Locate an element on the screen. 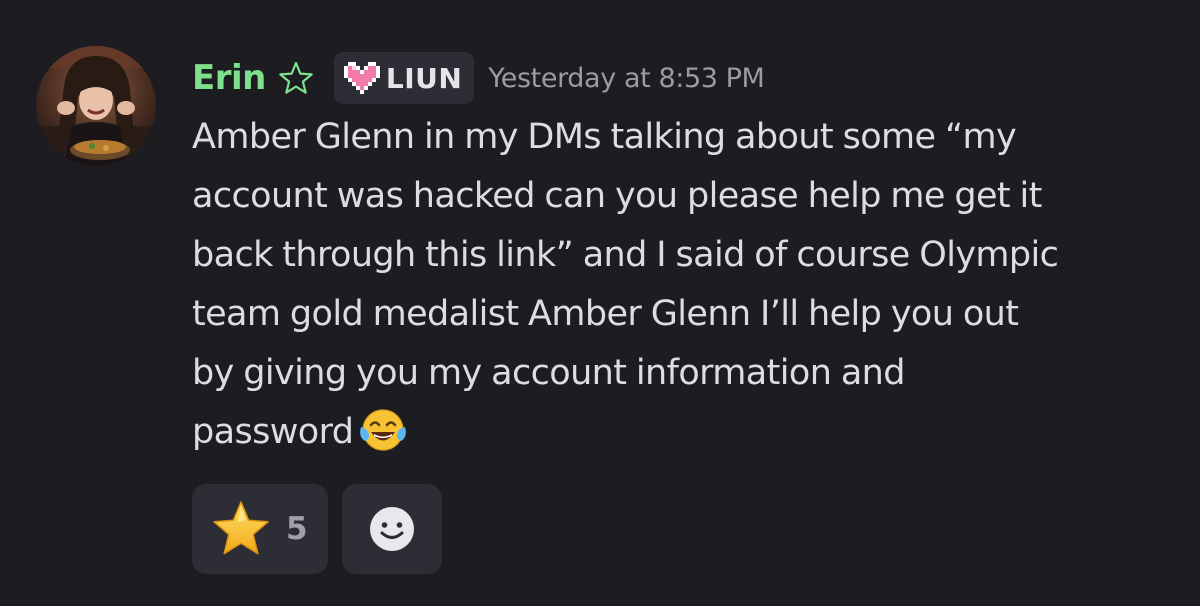 The height and width of the screenshot is (606, 1200). guild-tag-badge: LIUN is located at coordinates (404, 78).